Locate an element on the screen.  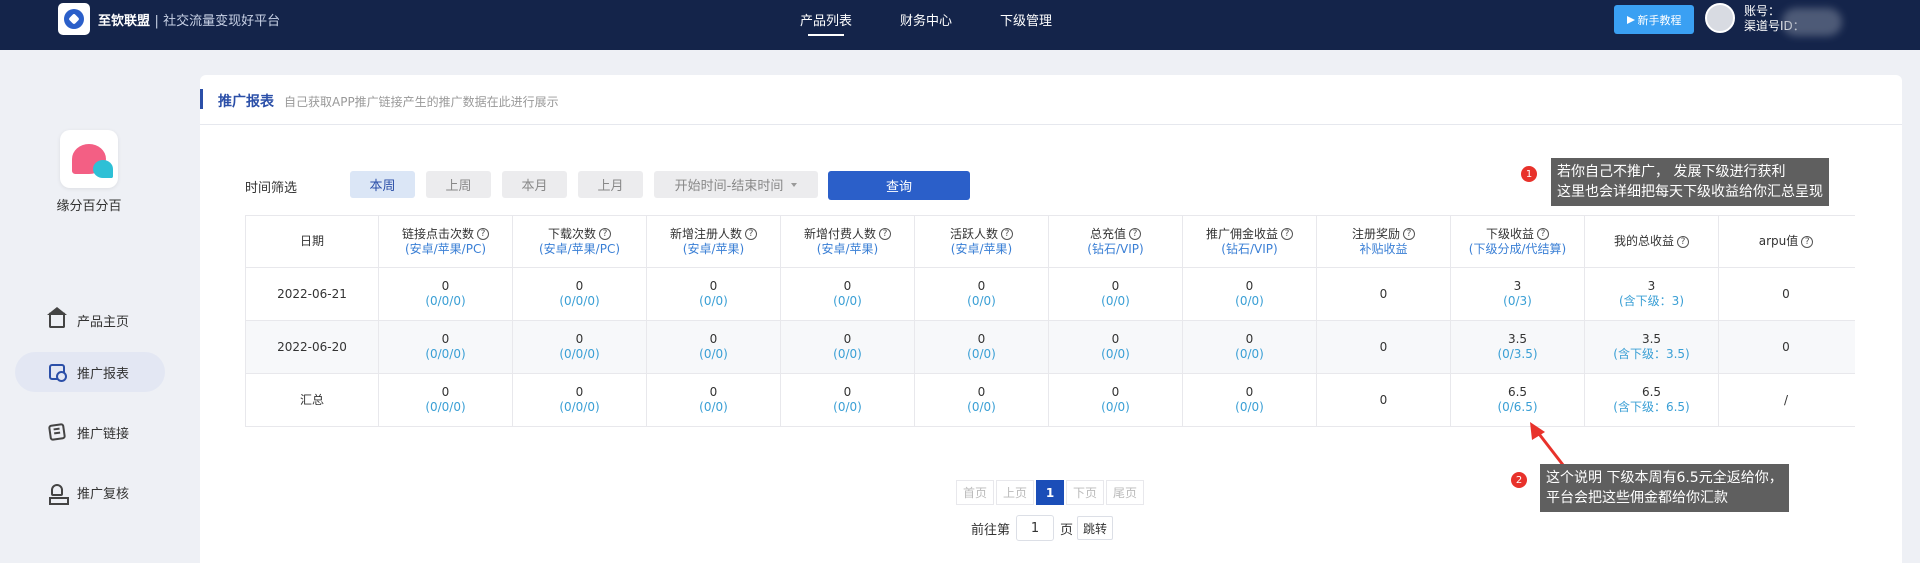
column-title: 我的总收益 is located at coordinates (1643, 241).